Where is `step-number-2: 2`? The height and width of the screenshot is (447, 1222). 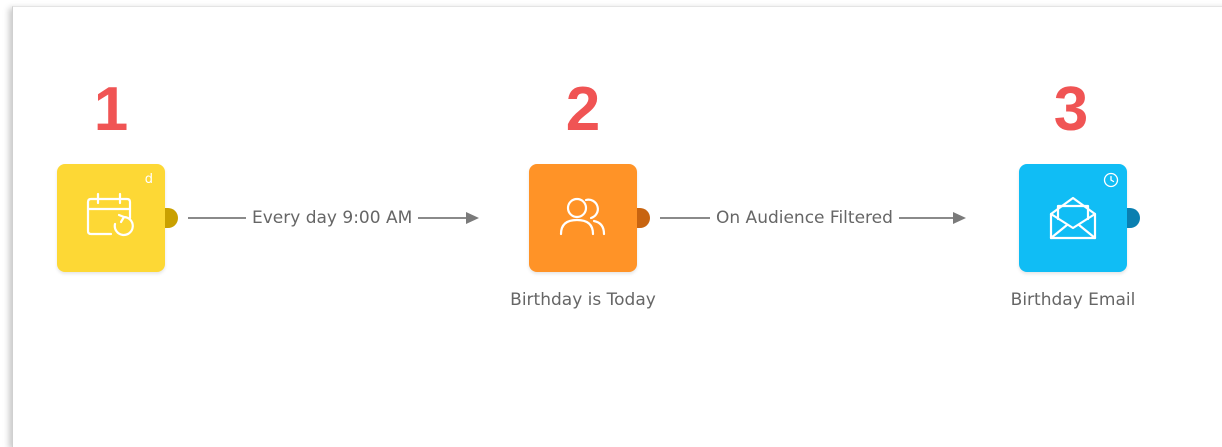
step-number-2: 2 is located at coordinates (583, 109).